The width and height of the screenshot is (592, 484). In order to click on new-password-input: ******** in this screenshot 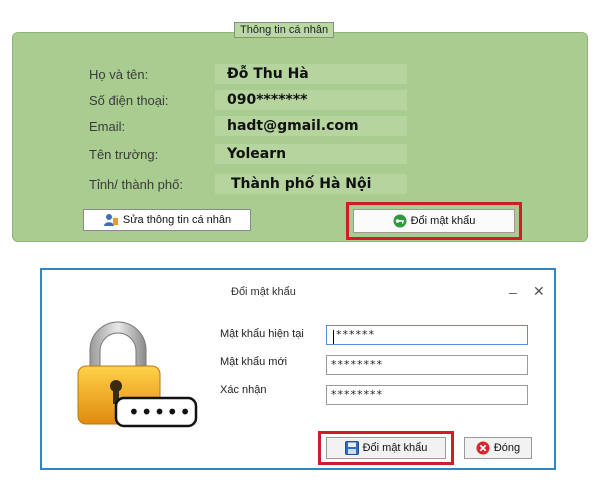, I will do `click(427, 365)`.